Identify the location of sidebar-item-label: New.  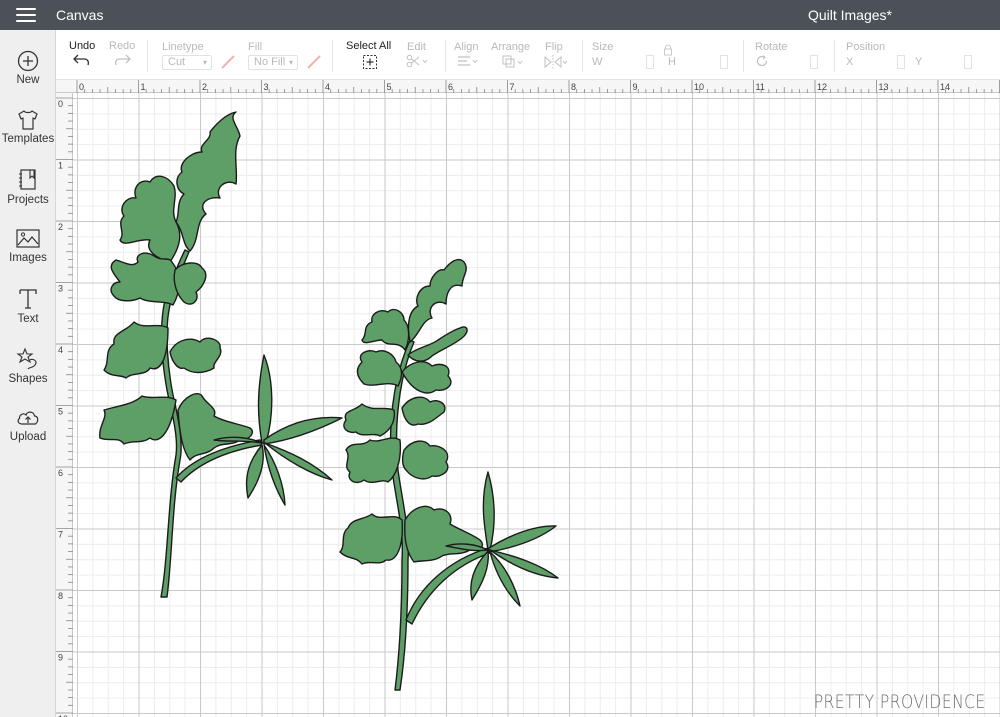
(28, 80).